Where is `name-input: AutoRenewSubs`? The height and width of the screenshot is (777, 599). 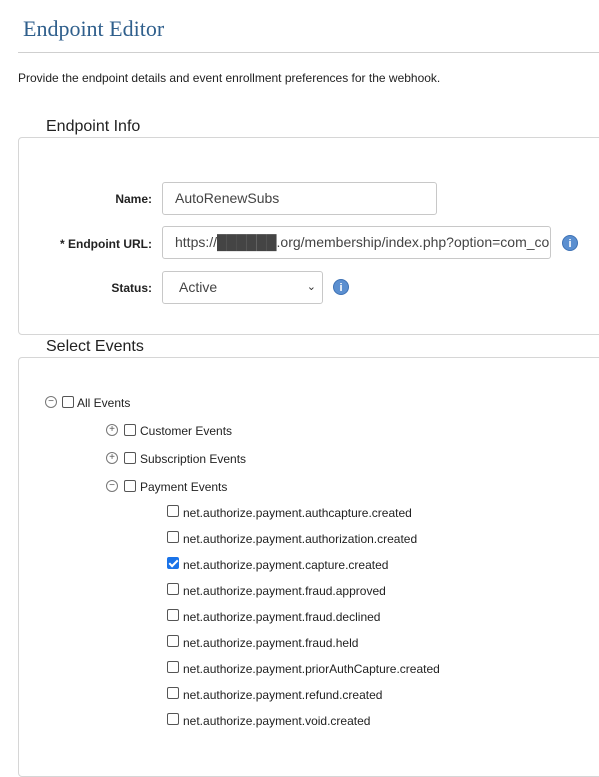
name-input: AutoRenewSubs is located at coordinates (299, 198).